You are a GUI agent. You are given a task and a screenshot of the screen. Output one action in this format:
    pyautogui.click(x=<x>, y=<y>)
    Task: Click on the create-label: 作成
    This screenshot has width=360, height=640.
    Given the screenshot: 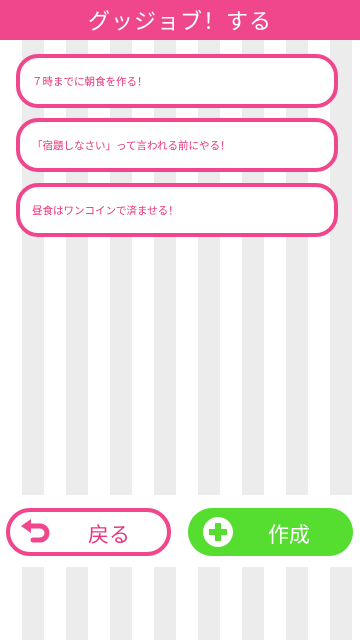 What is the action you would take?
    pyautogui.click(x=289, y=535)
    